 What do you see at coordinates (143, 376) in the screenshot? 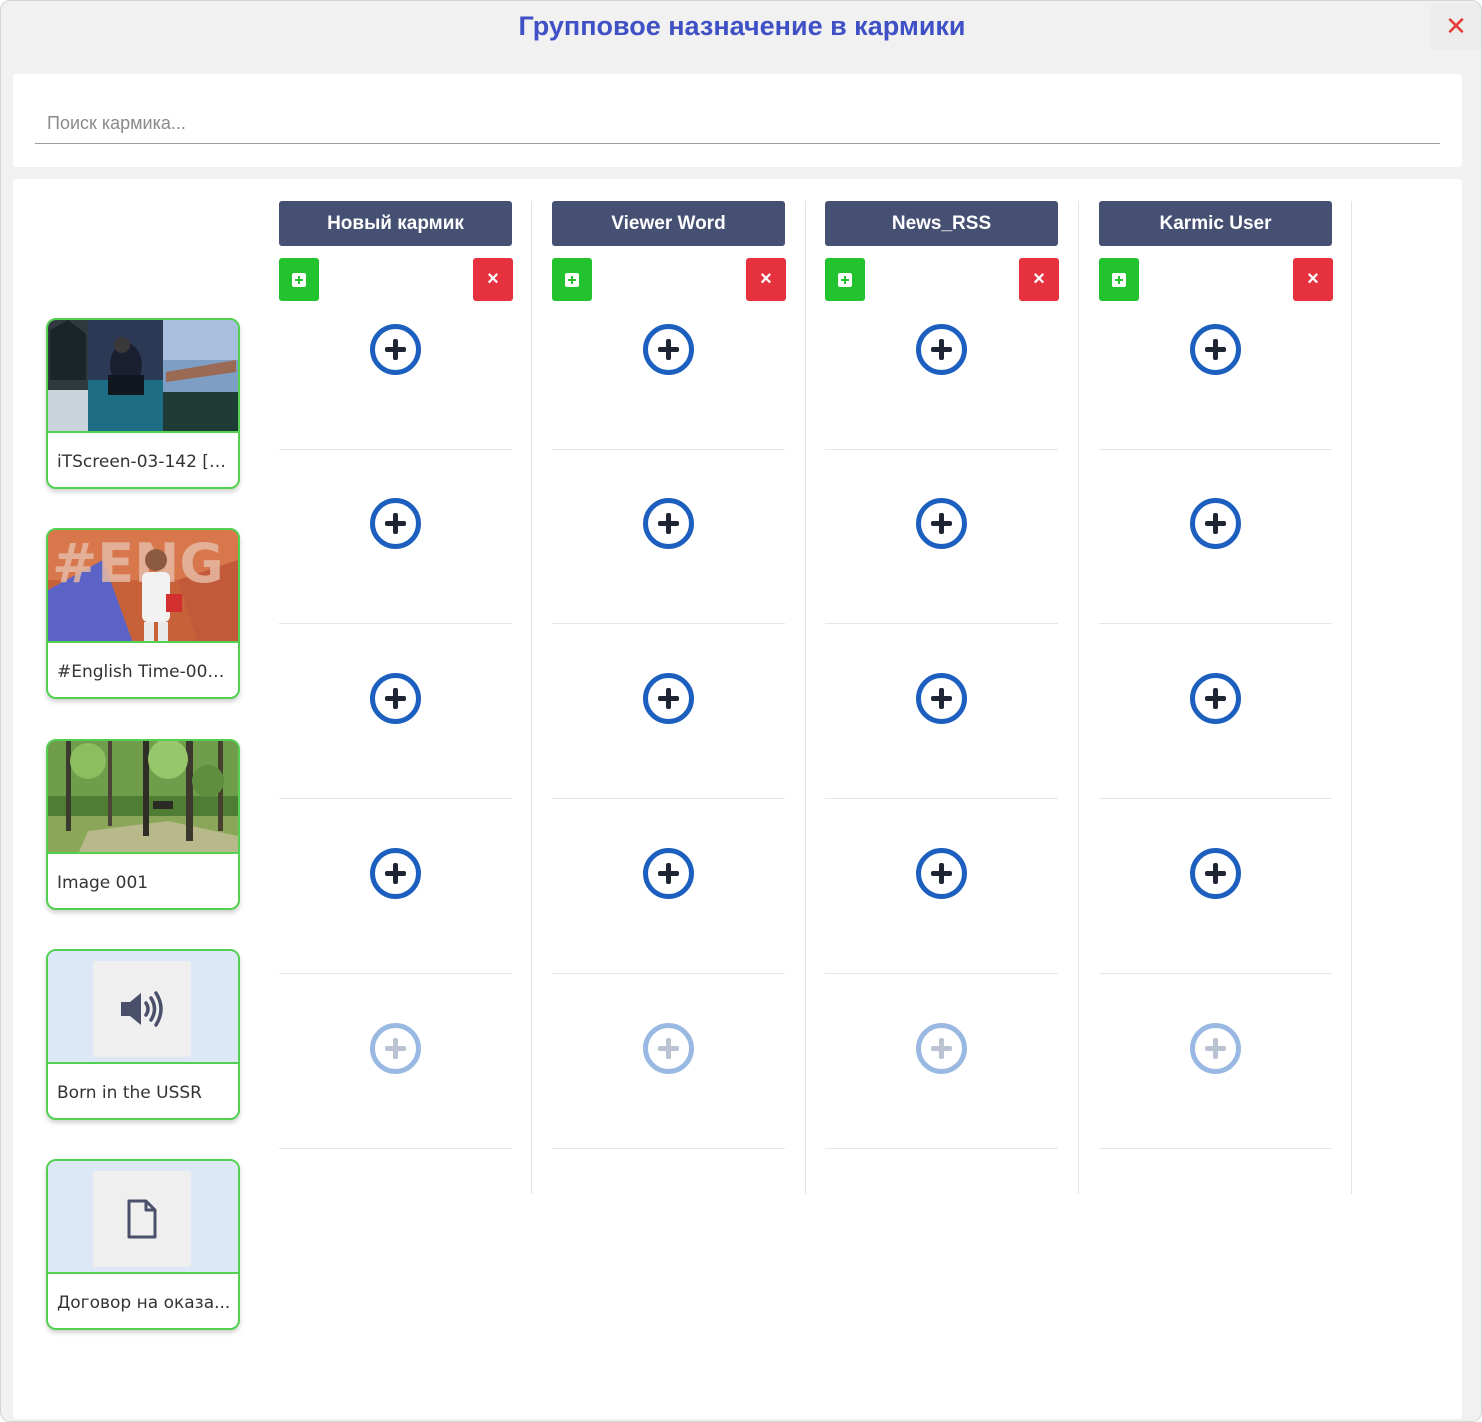
I see `collage-thumbnail` at bounding box center [143, 376].